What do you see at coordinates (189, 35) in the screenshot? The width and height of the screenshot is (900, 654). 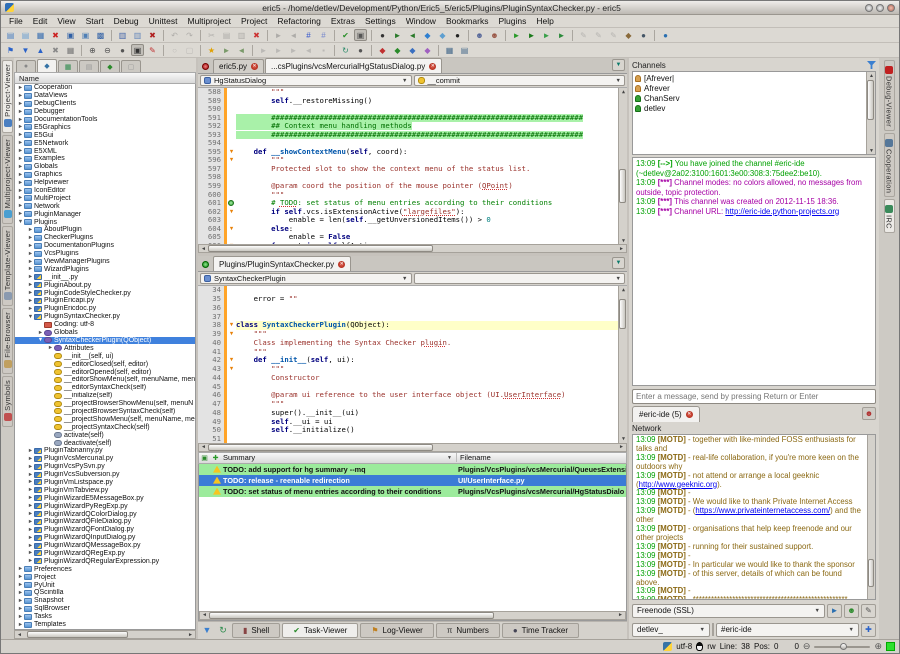 I see `redo-icon: ↷` at bounding box center [189, 35].